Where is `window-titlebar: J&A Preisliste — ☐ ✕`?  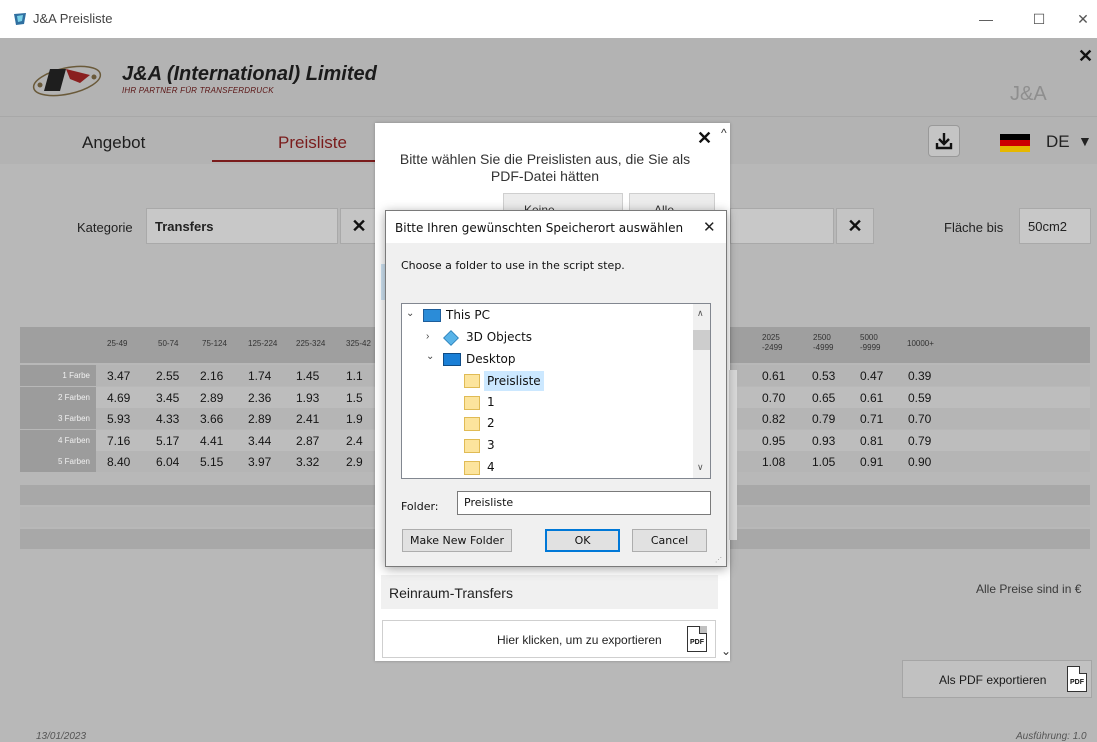
window-titlebar: J&A Preisliste — ☐ ✕ is located at coordinates (548, 19).